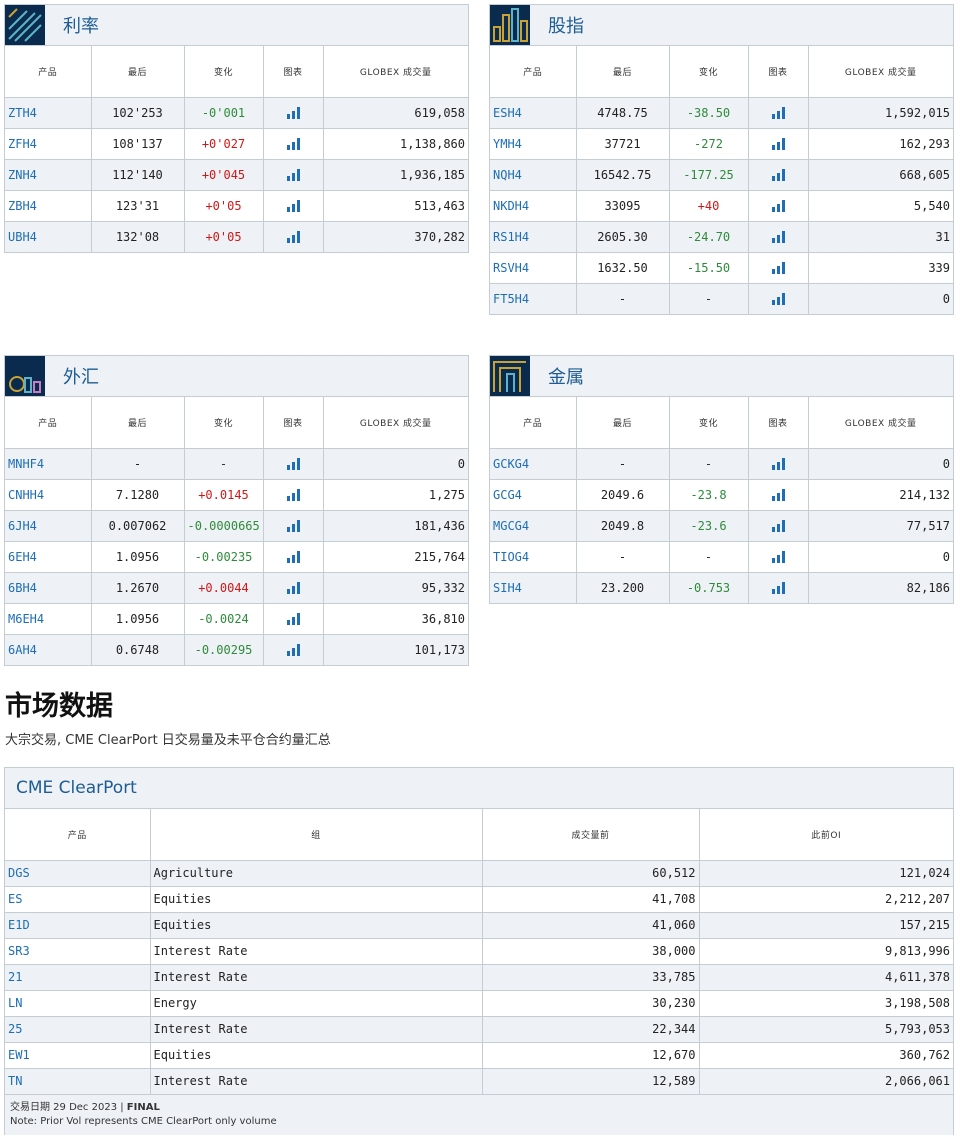 The height and width of the screenshot is (1144, 960). I want to click on product-symbol-link: DGS, so click(78, 873).